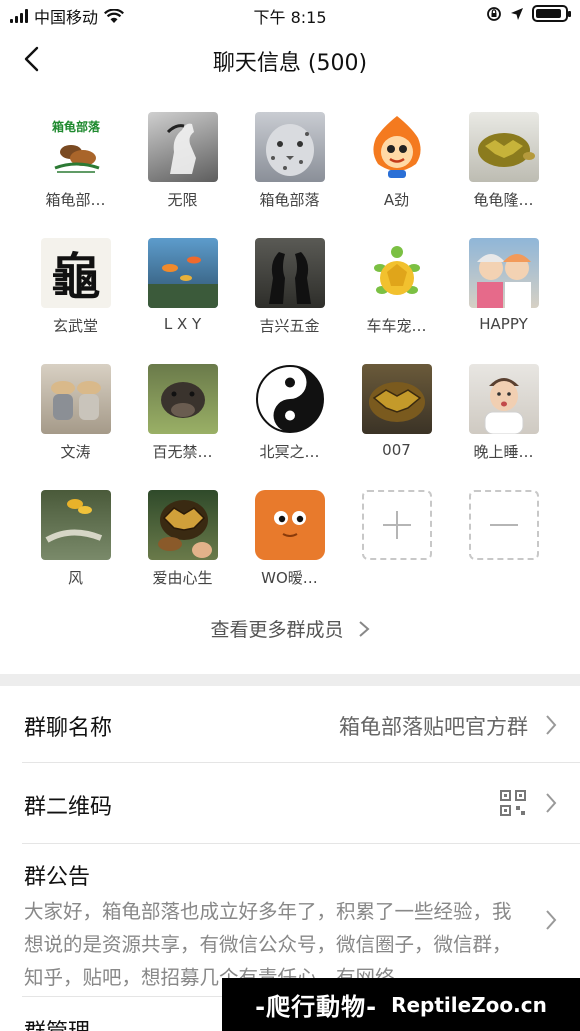 This screenshot has width=580, height=1031. I want to click on member-item: 007, so click(396, 413).